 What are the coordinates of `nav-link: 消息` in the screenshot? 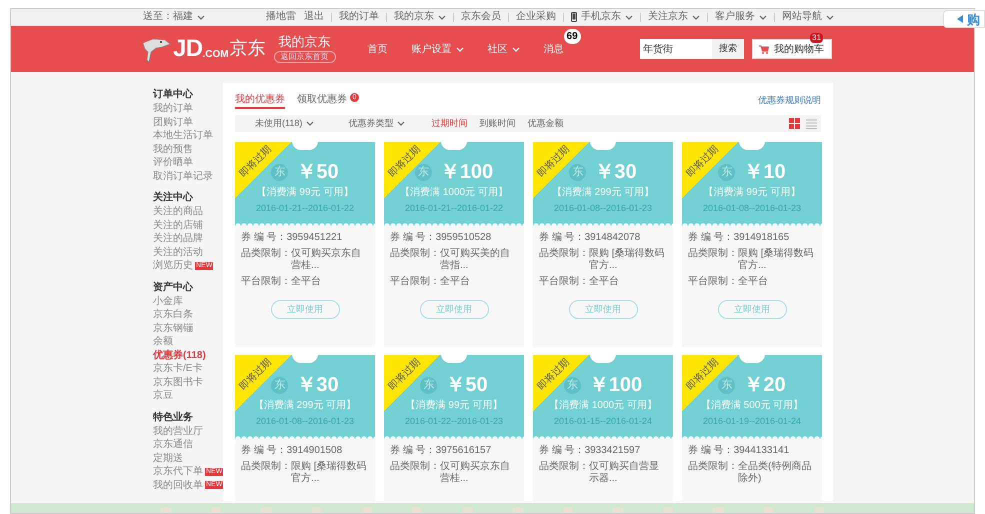 It's located at (554, 49).